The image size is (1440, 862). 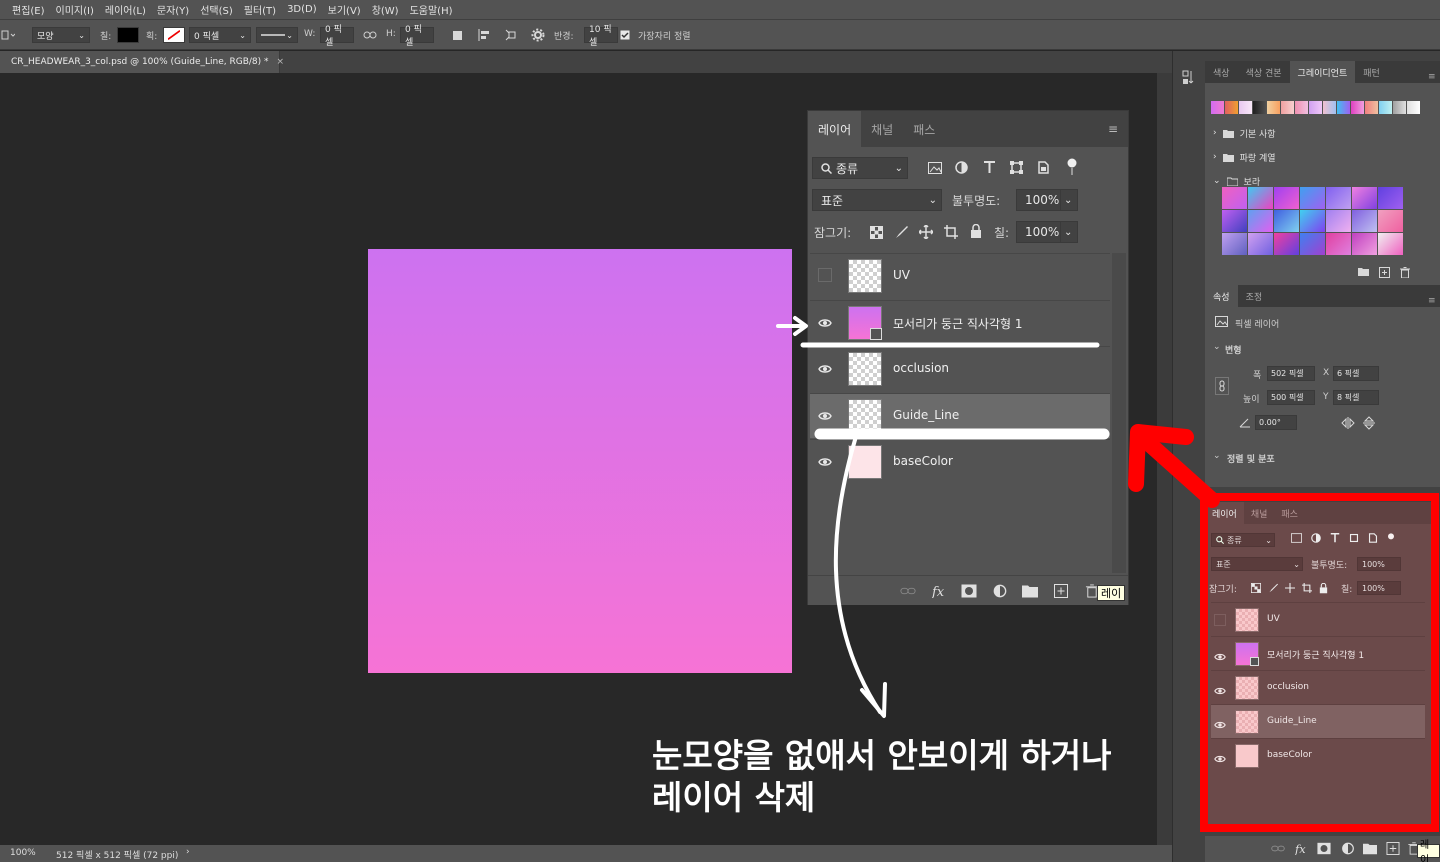 What do you see at coordinates (1291, 373) in the screenshot?
I see `width-field: 502 픽셀` at bounding box center [1291, 373].